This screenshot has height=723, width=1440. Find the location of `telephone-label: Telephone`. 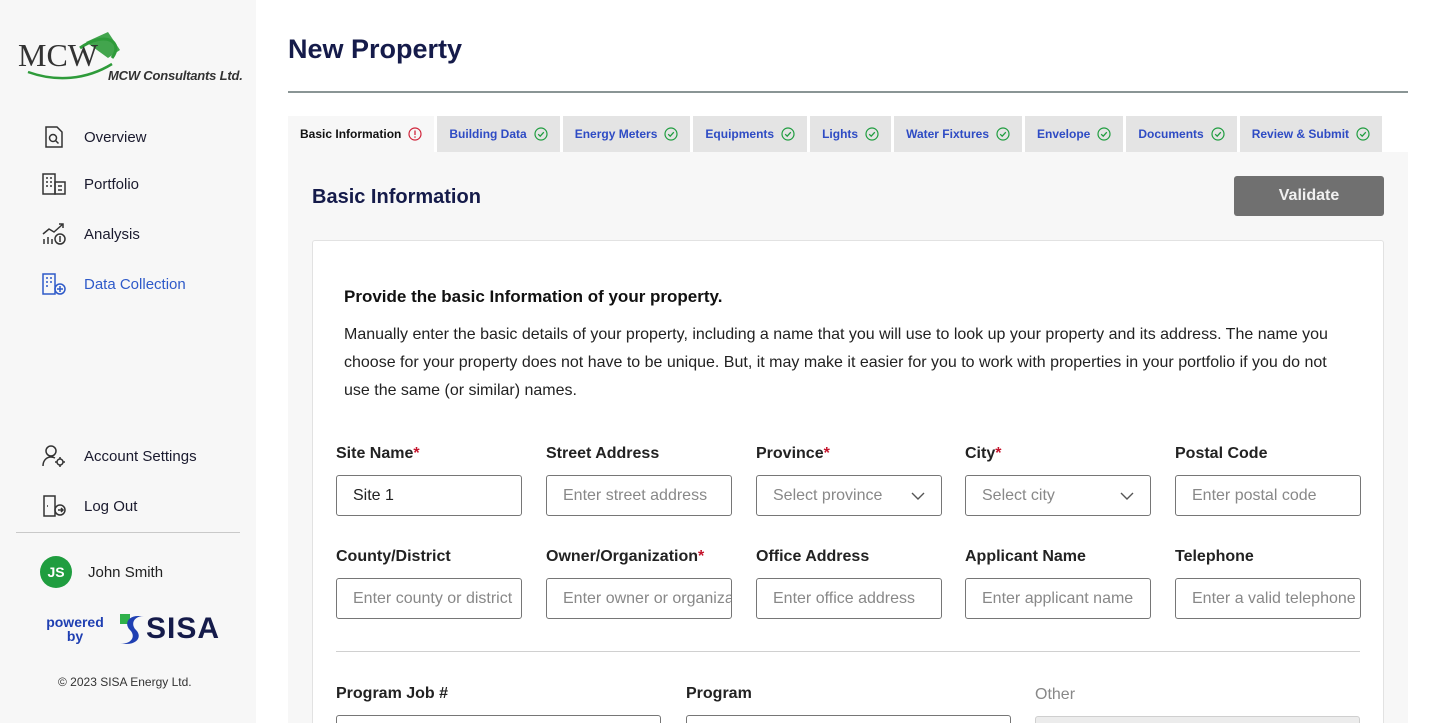

telephone-label: Telephone is located at coordinates (1214, 556).